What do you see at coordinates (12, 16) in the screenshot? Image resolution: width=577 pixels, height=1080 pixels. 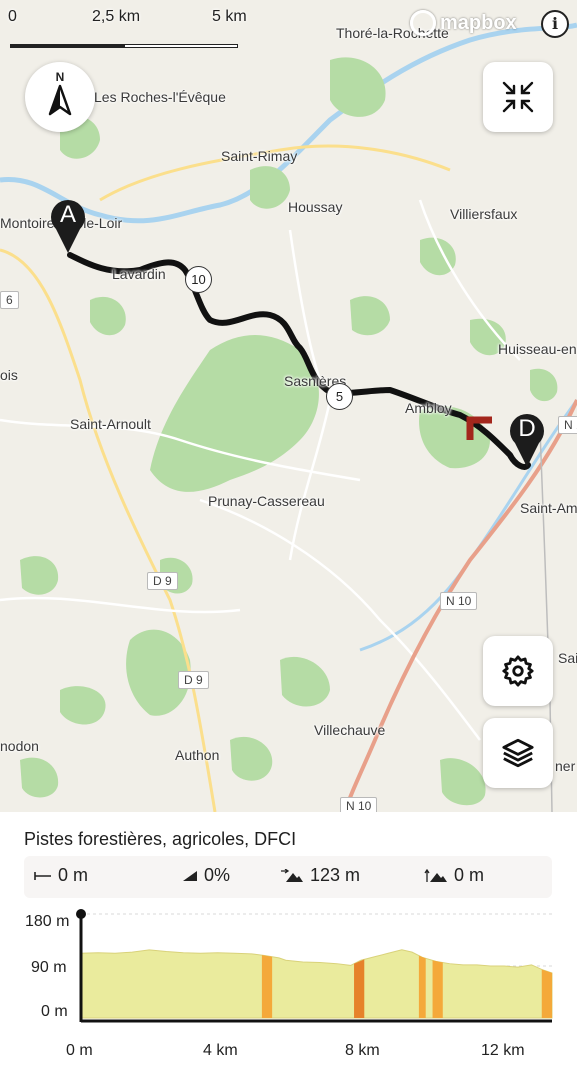 I see `scale-label: 0` at bounding box center [12, 16].